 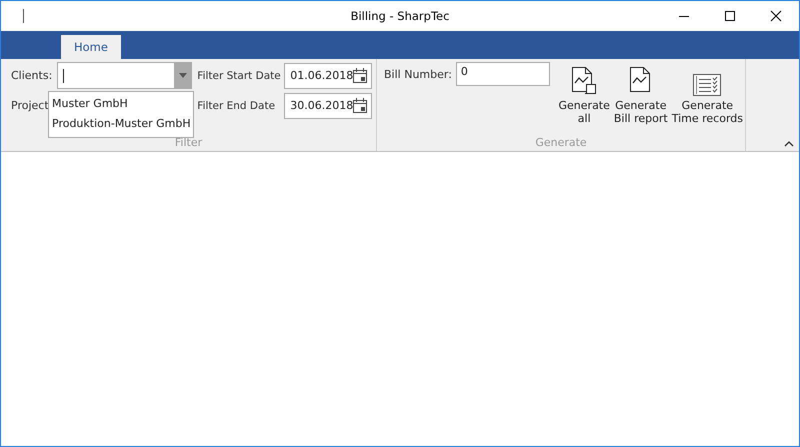 I want to click on generate-button: Generate Time records, so click(x=707, y=93).